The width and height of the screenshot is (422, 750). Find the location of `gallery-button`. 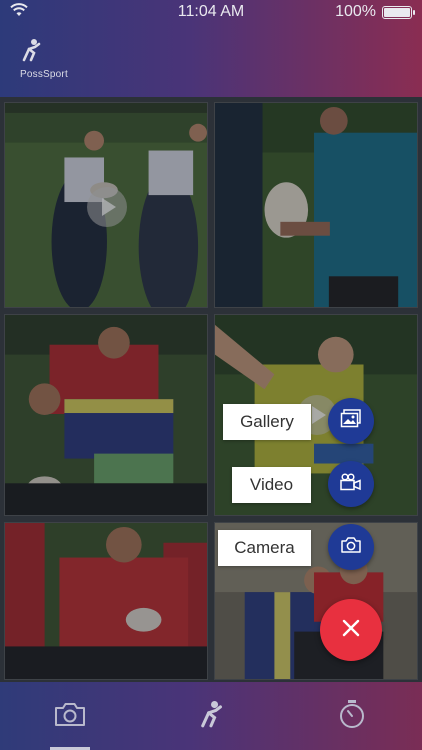

gallery-button is located at coordinates (351, 421).